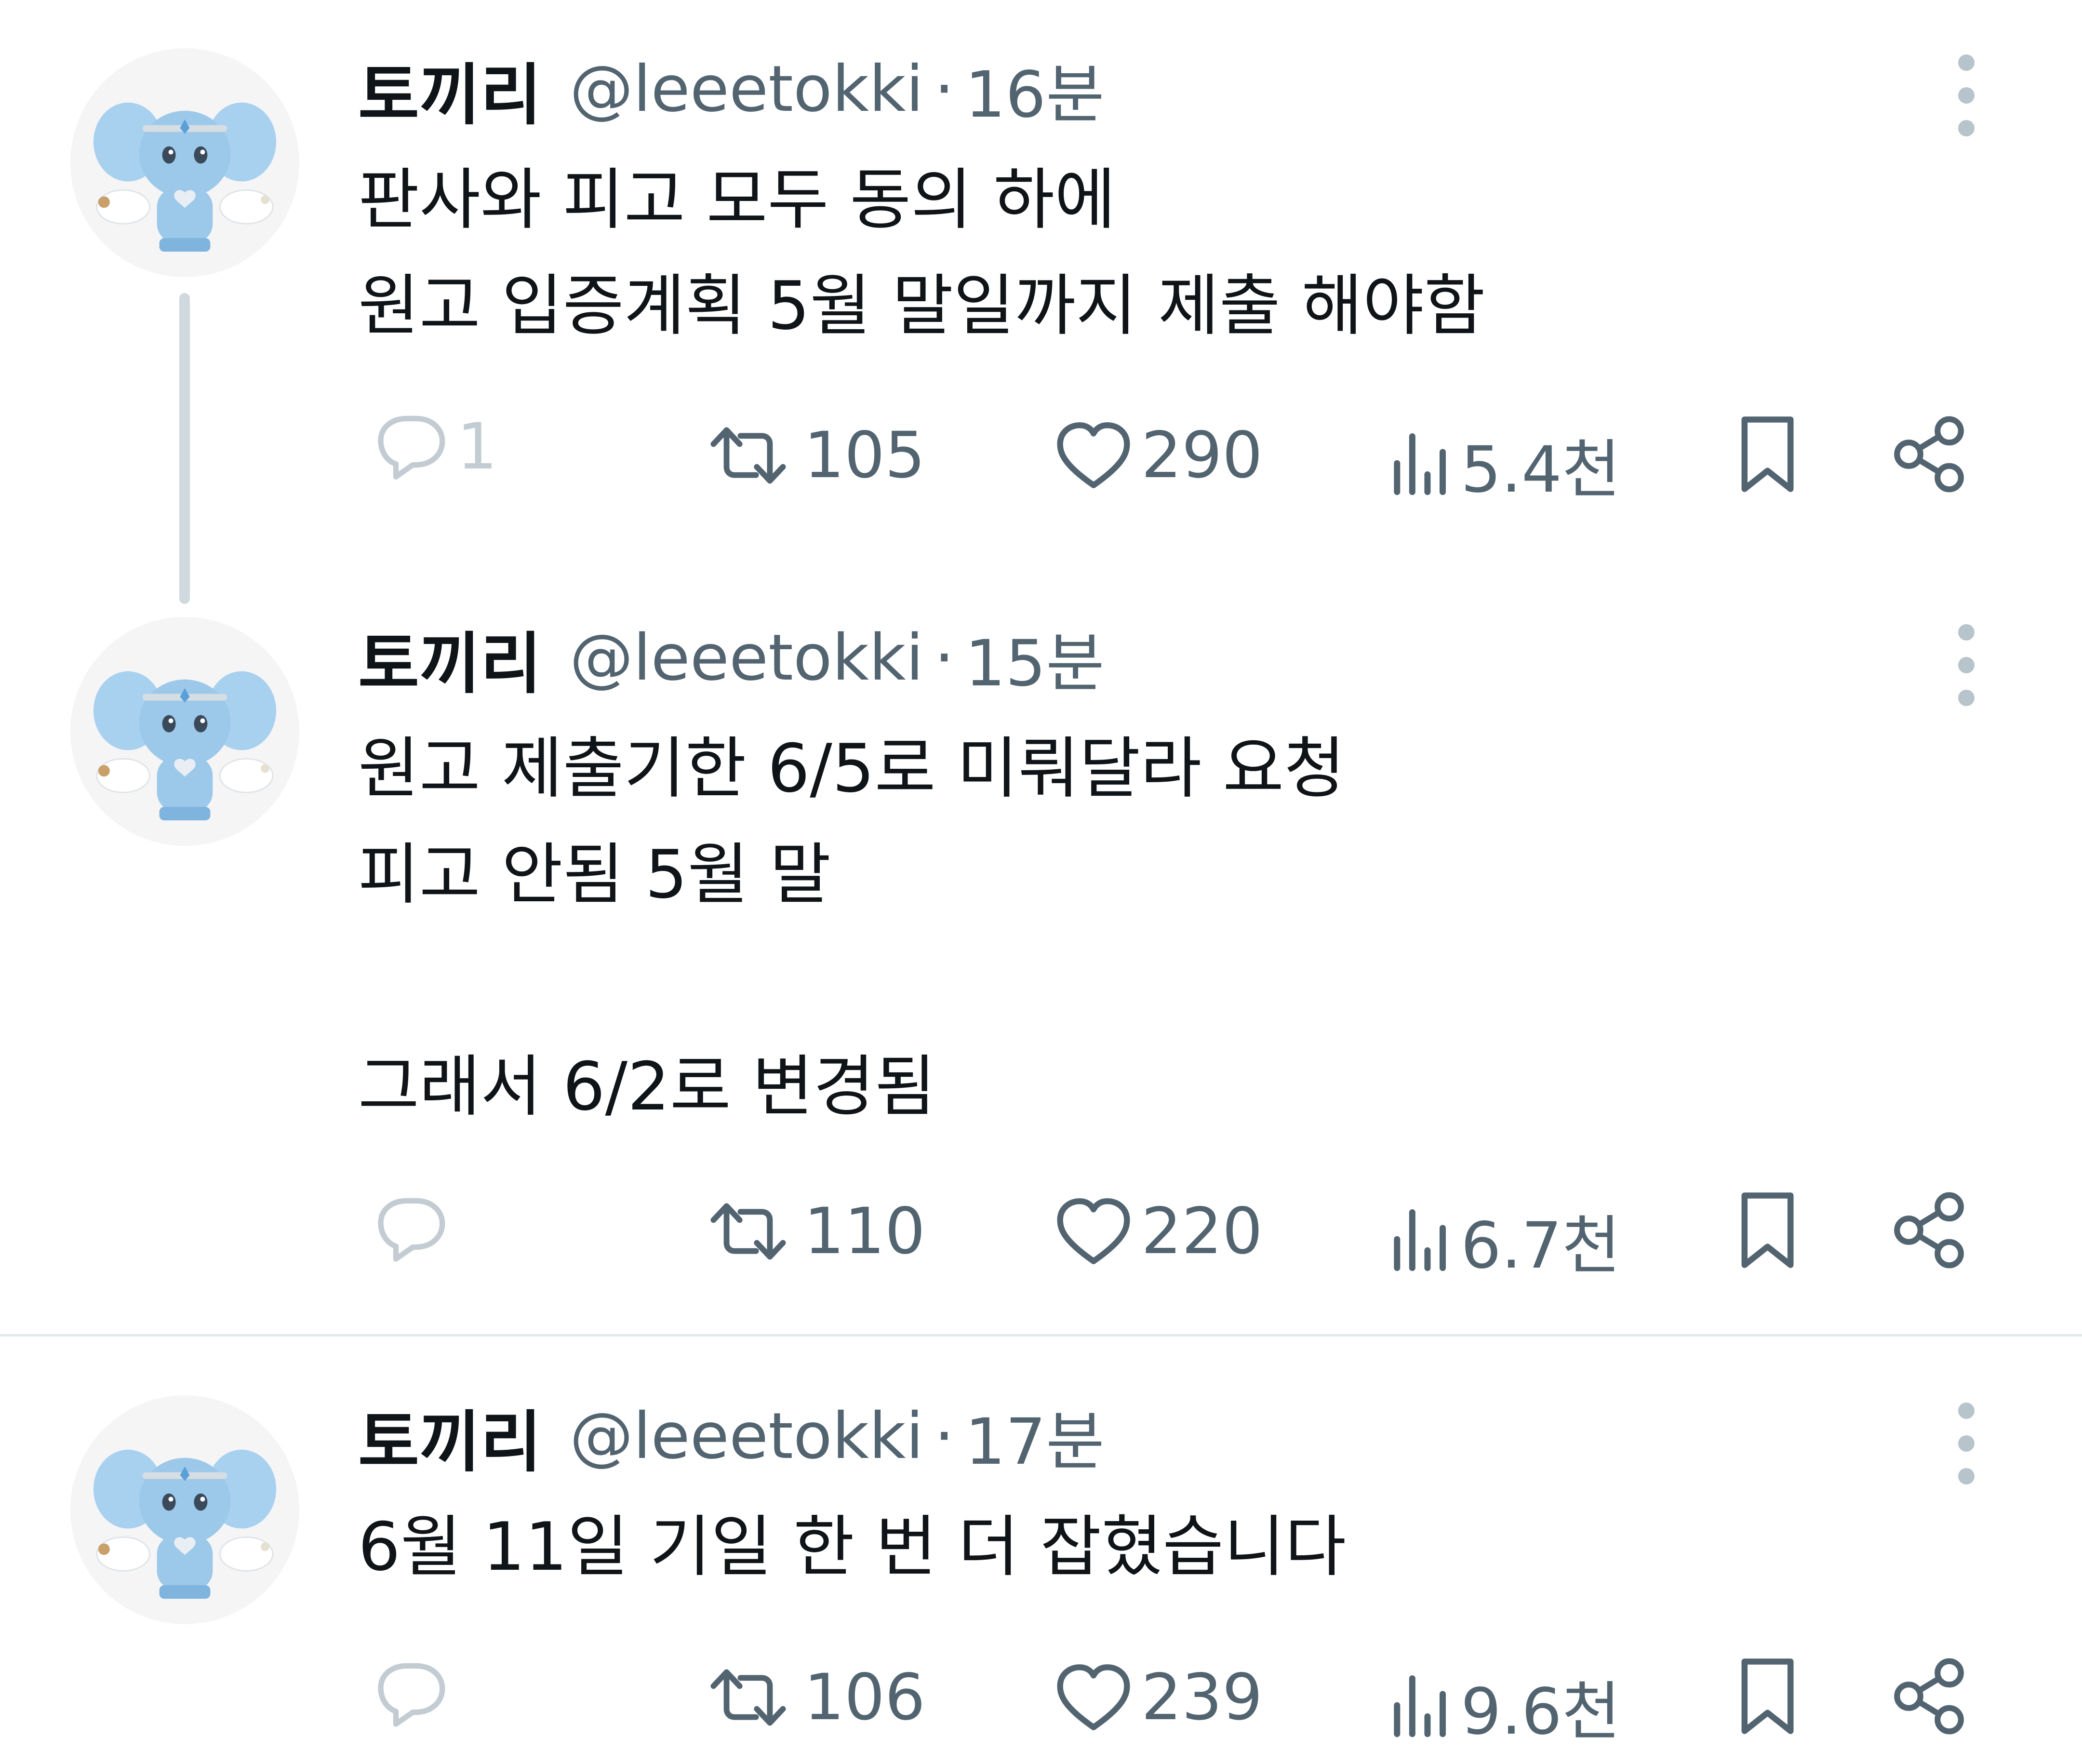 The image size is (2082, 1764). Describe the element at coordinates (864, 1231) in the screenshot. I see `retweet-count: 110` at that location.